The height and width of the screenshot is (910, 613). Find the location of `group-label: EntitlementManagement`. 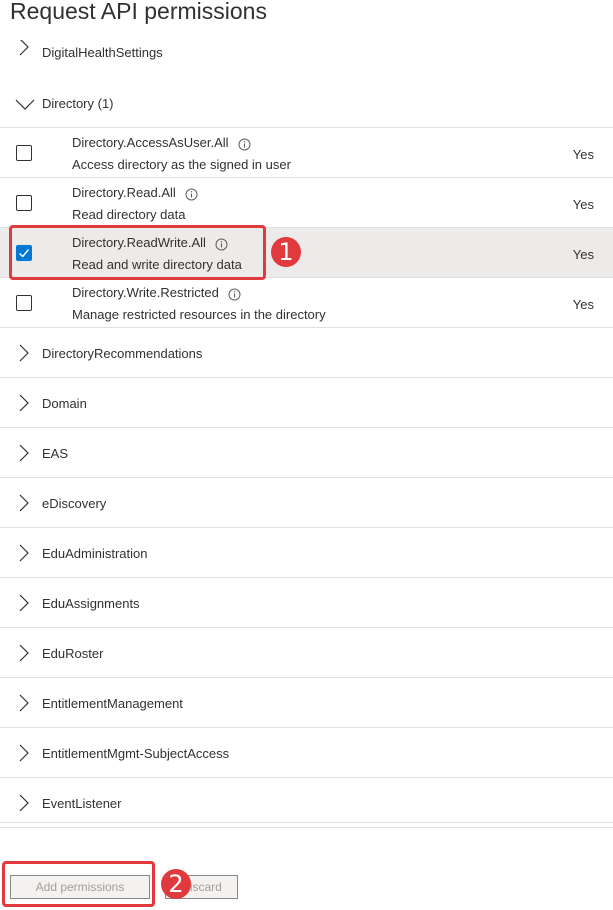

group-label: EntitlementManagement is located at coordinates (112, 703).